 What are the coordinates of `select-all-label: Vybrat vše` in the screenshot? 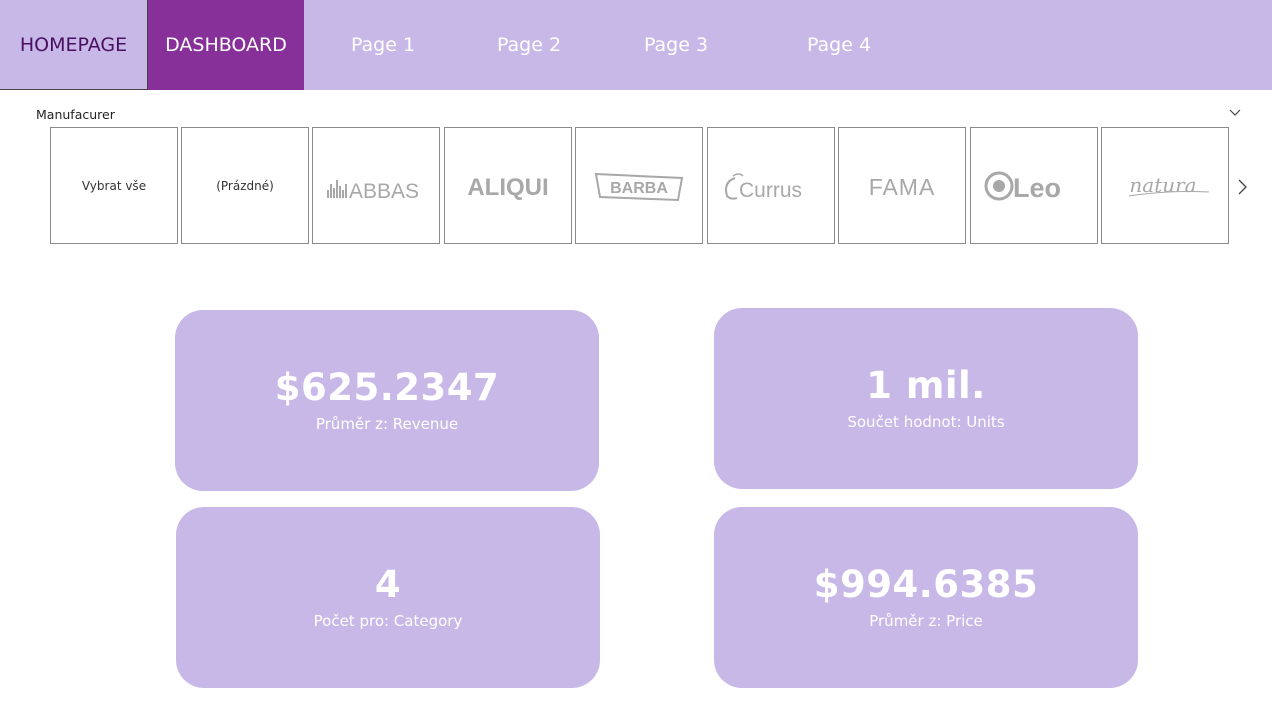 It's located at (114, 185).